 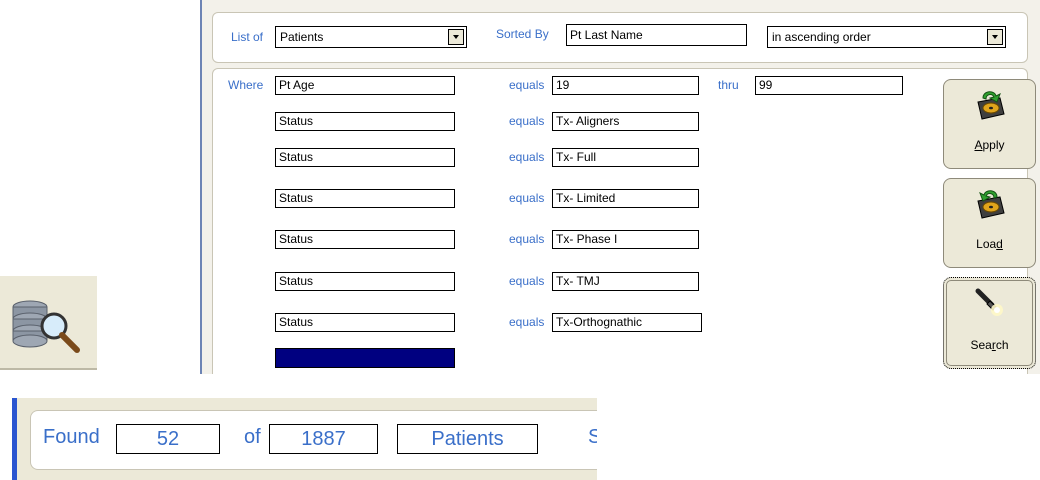 What do you see at coordinates (246, 85) in the screenshot?
I see `where-label: Where` at bounding box center [246, 85].